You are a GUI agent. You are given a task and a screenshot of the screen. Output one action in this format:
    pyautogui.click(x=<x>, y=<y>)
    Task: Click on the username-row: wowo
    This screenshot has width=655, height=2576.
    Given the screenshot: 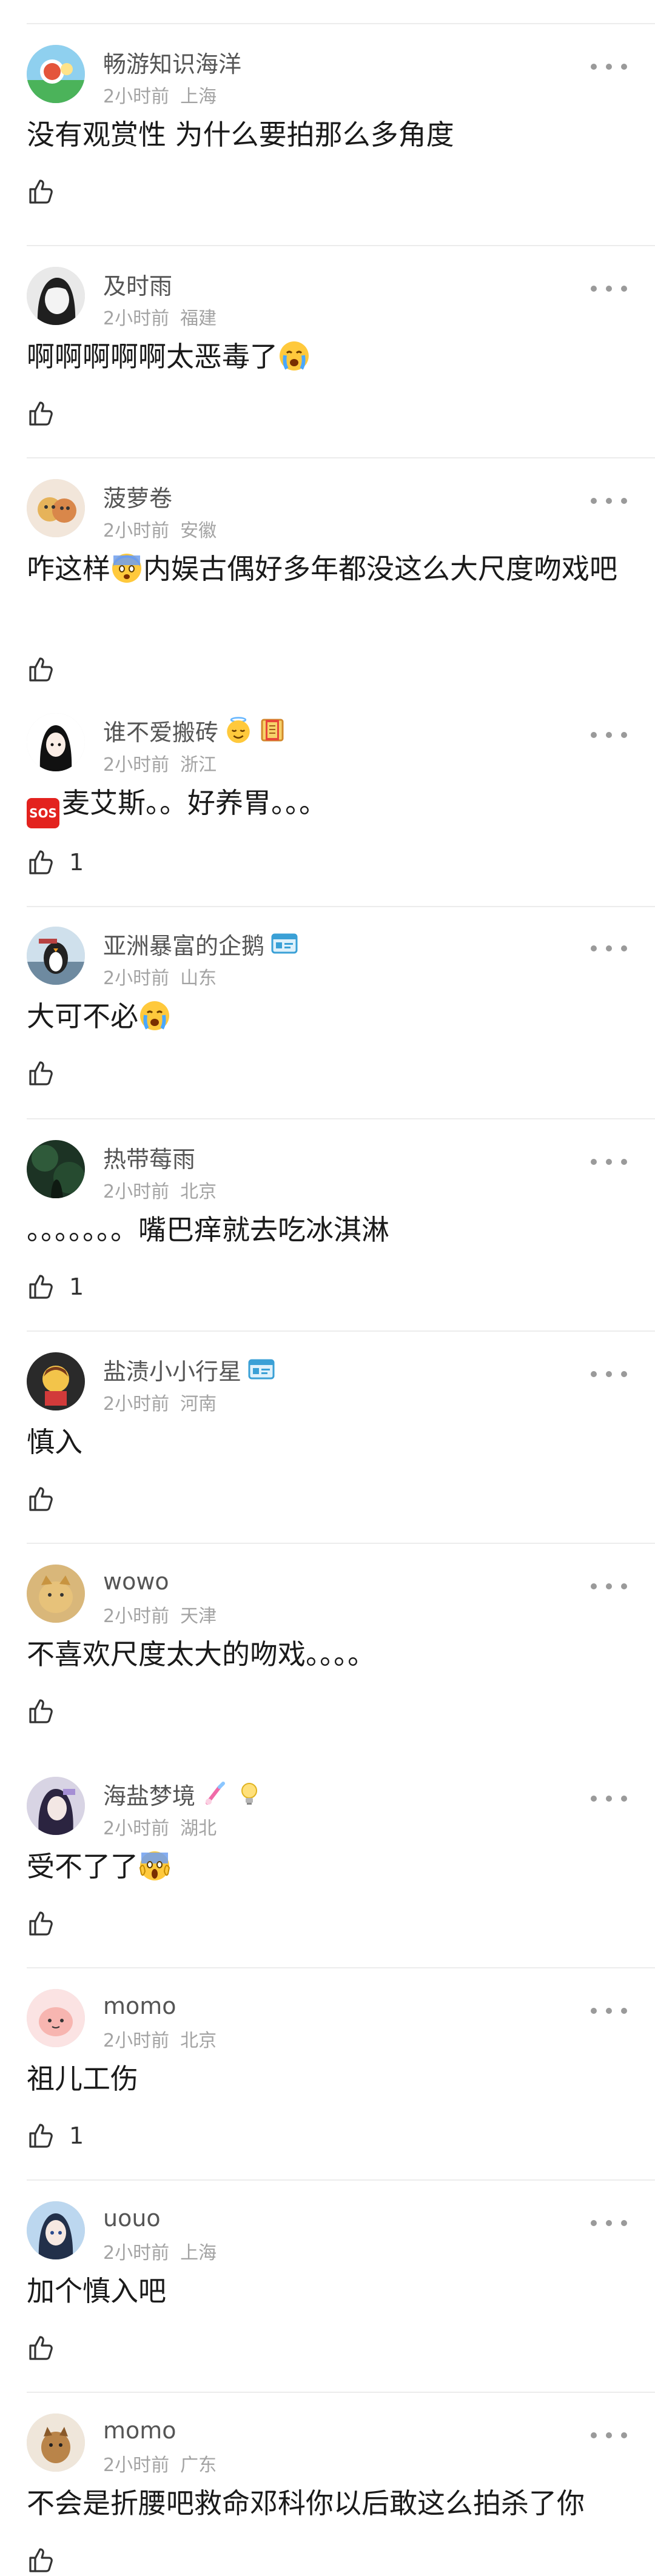 What is the action you would take?
    pyautogui.click(x=136, y=1582)
    